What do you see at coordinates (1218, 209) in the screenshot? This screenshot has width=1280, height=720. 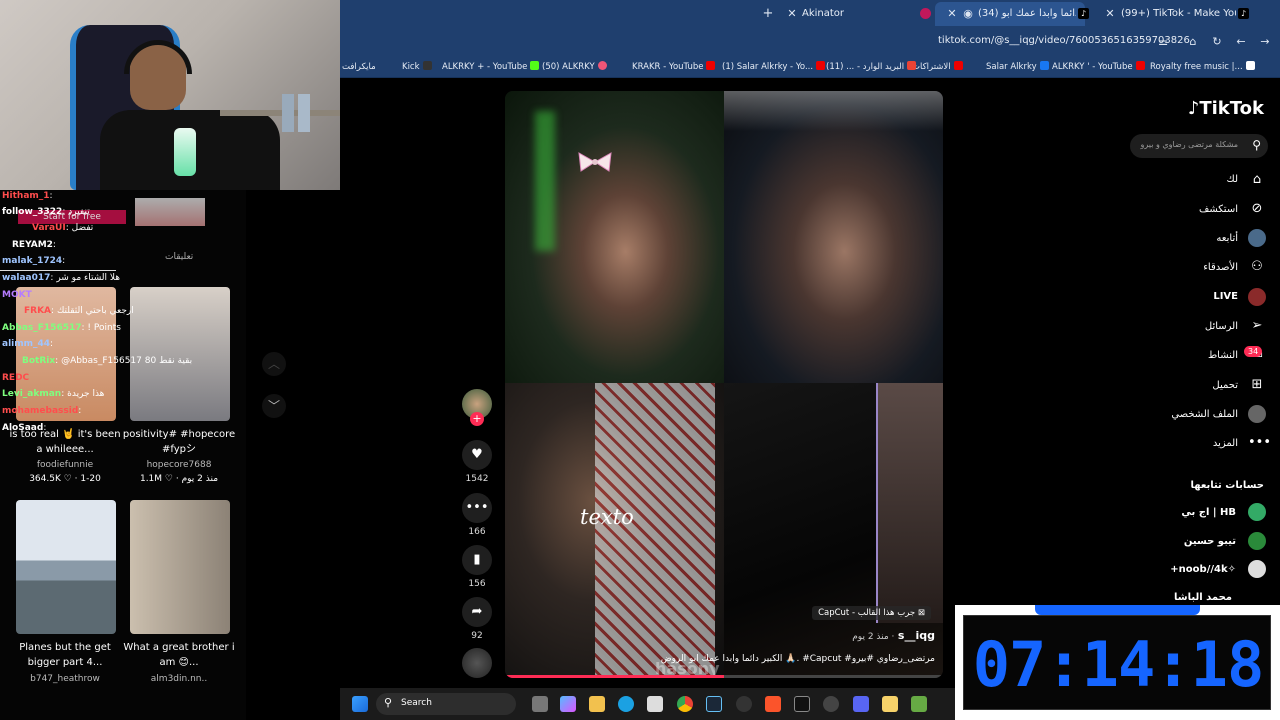 I see `nav-explore: استكشف` at bounding box center [1218, 209].